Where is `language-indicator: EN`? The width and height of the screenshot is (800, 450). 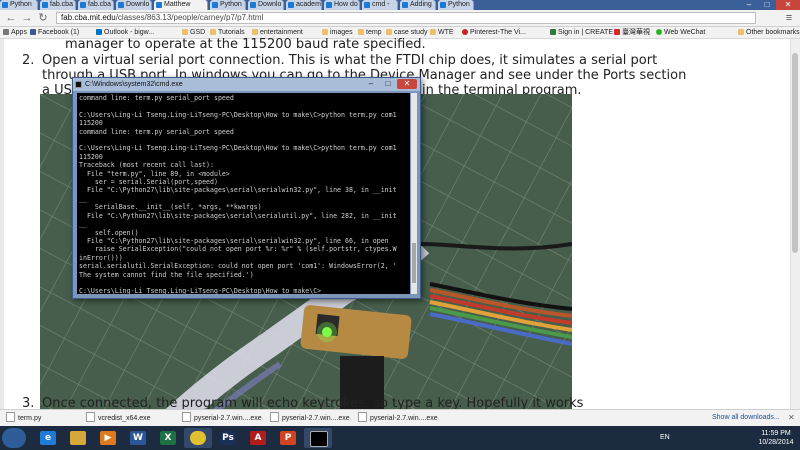 language-indicator: EN is located at coordinates (665, 438).